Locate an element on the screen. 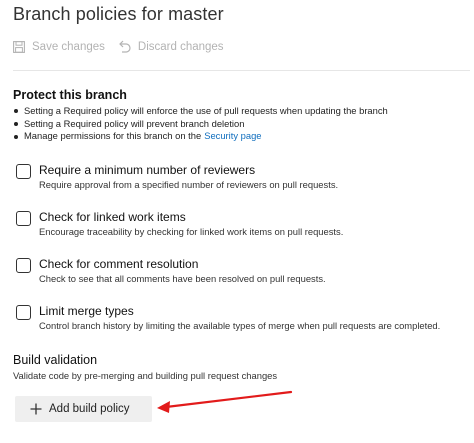  annotation-arrow-icon is located at coordinates (225, 401).